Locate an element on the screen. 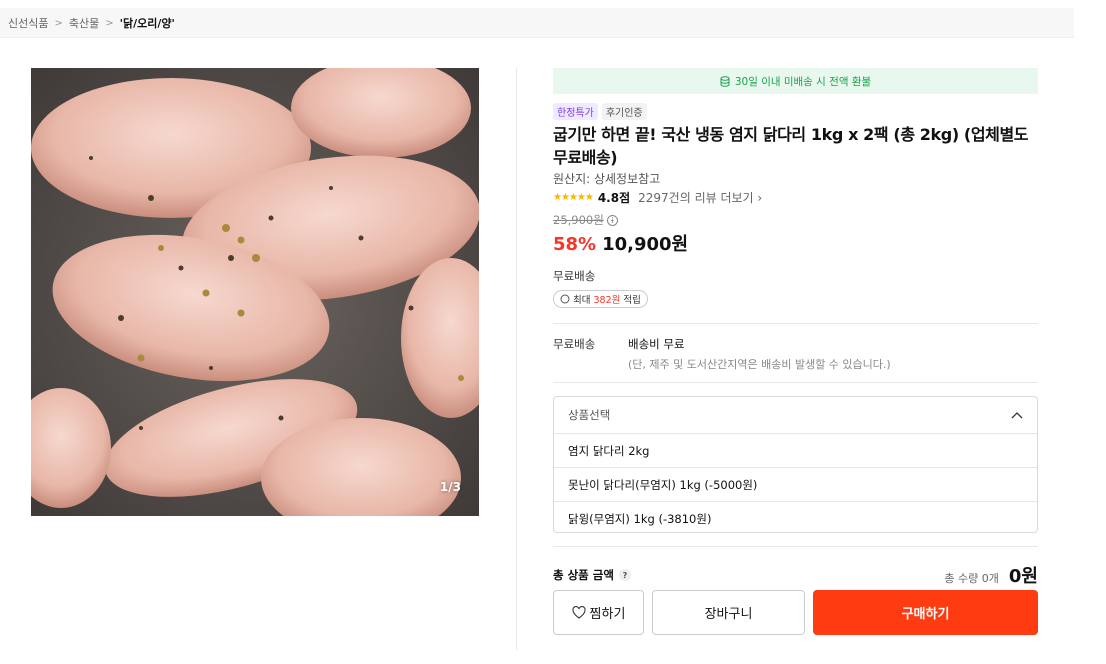  chevron-right-icon: › is located at coordinates (760, 198).